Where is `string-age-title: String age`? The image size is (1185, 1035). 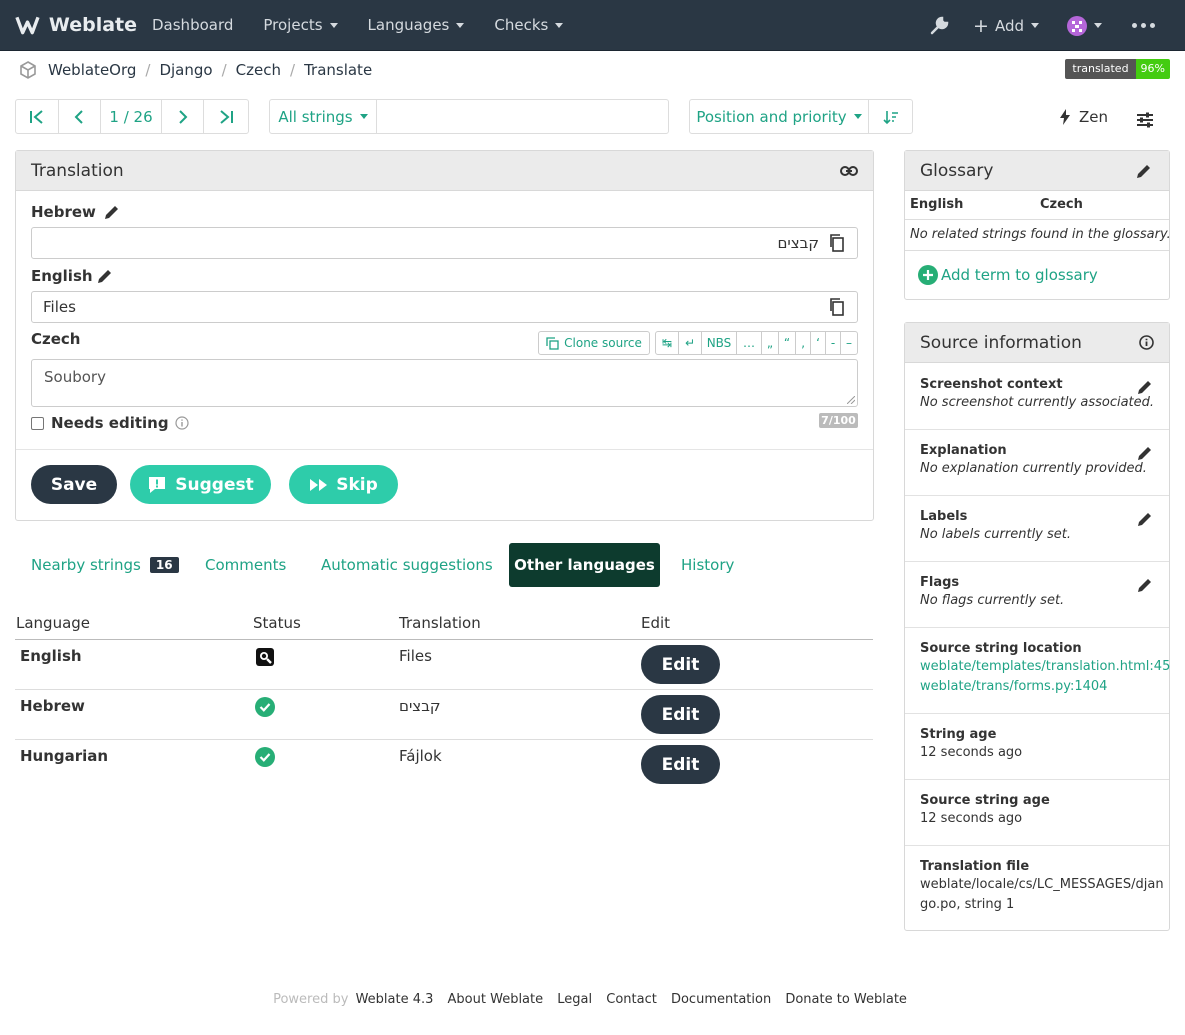
string-age-title: String age is located at coordinates (958, 734).